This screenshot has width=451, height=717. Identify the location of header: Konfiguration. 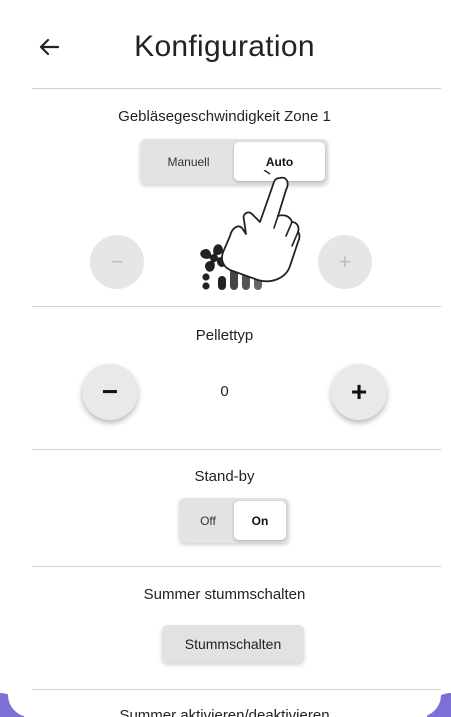
(224, 44).